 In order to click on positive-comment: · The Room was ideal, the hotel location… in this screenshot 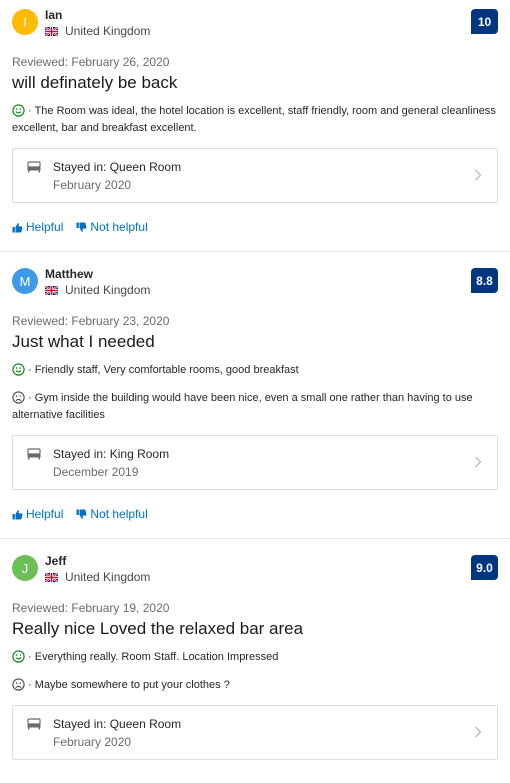, I will do `click(254, 119)`.